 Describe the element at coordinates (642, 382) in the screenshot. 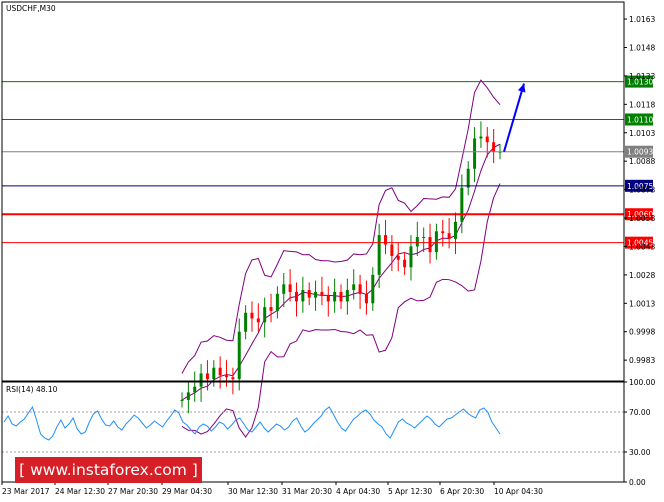

I see `rsi-axis-label: 100.00` at that location.